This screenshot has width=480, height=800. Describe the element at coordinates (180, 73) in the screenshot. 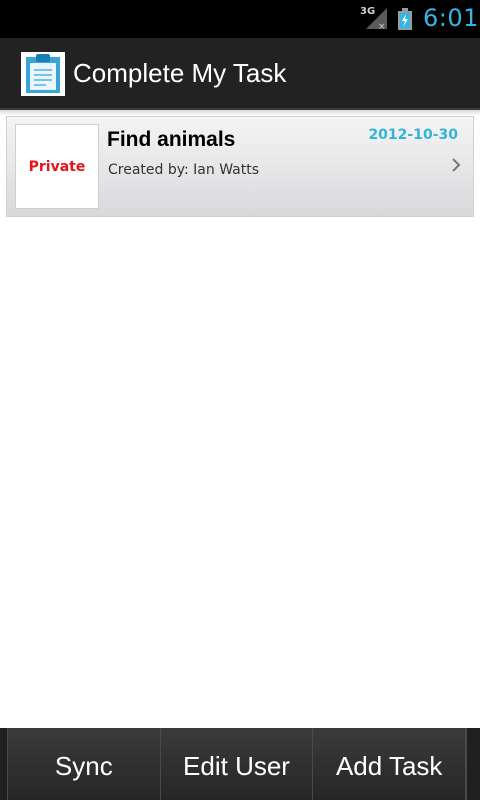

I see `app-title: Complete My Task` at that location.